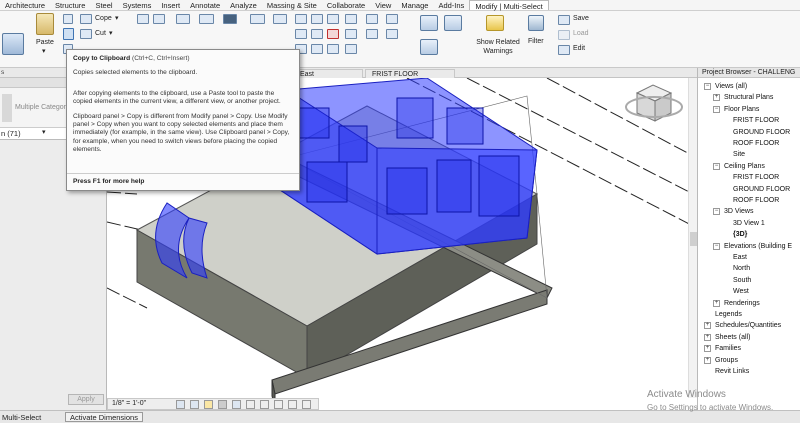  I want to click on paint-icon, so click(183, 19).